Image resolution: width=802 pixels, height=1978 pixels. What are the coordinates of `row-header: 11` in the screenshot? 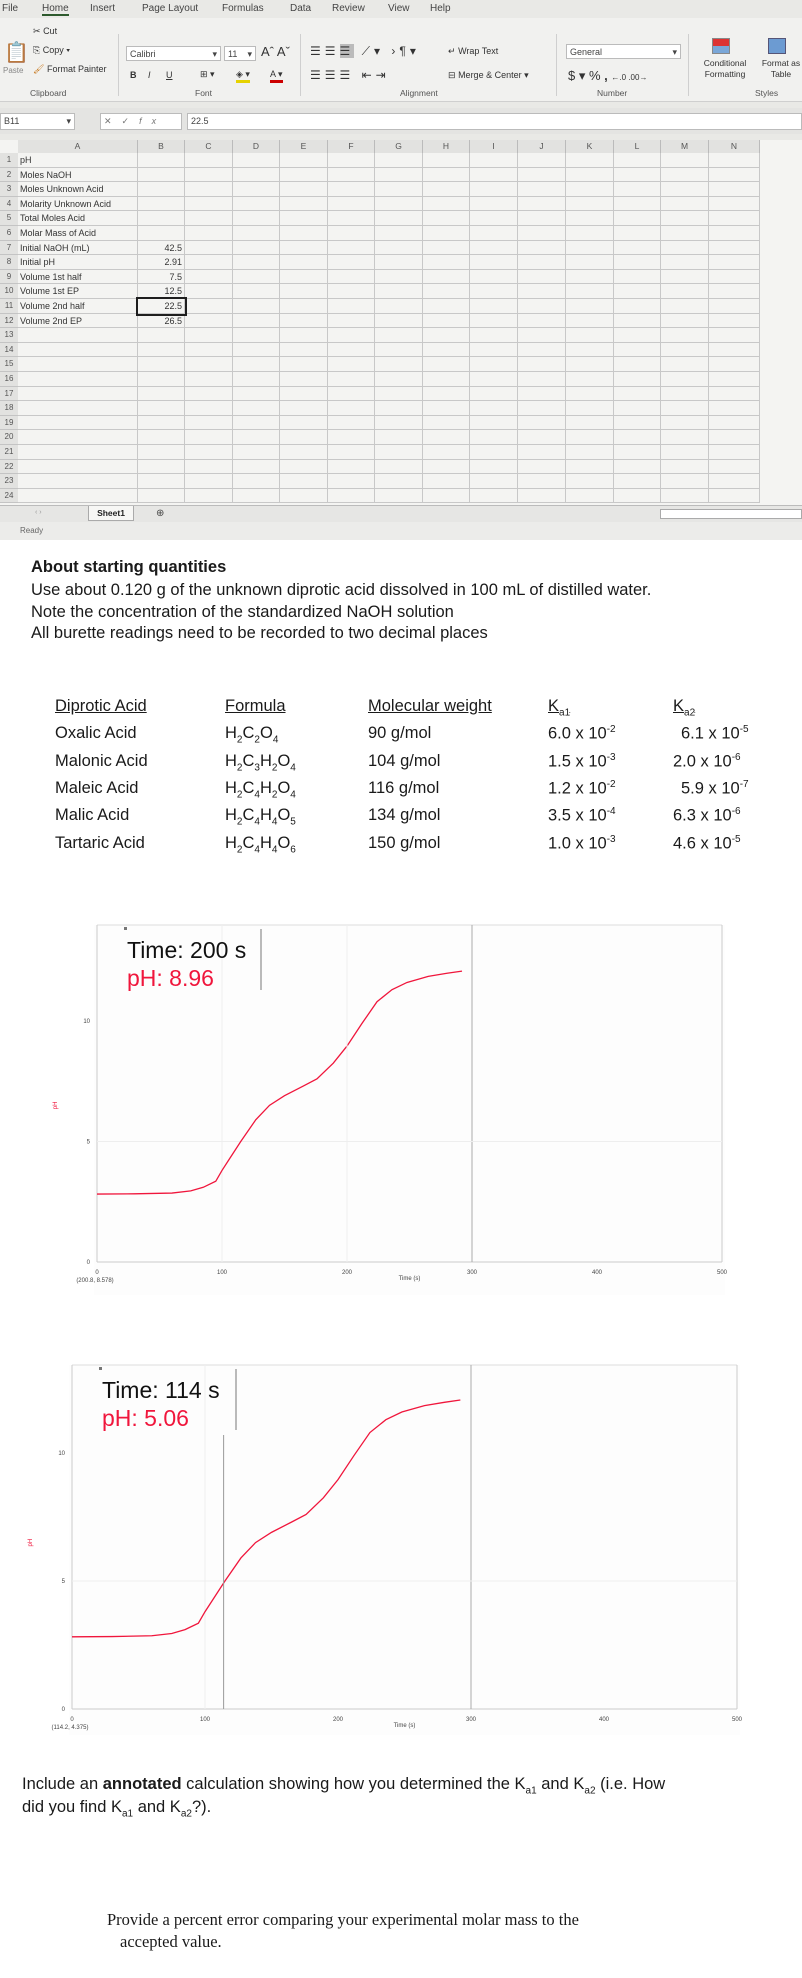 It's located at (9, 306).